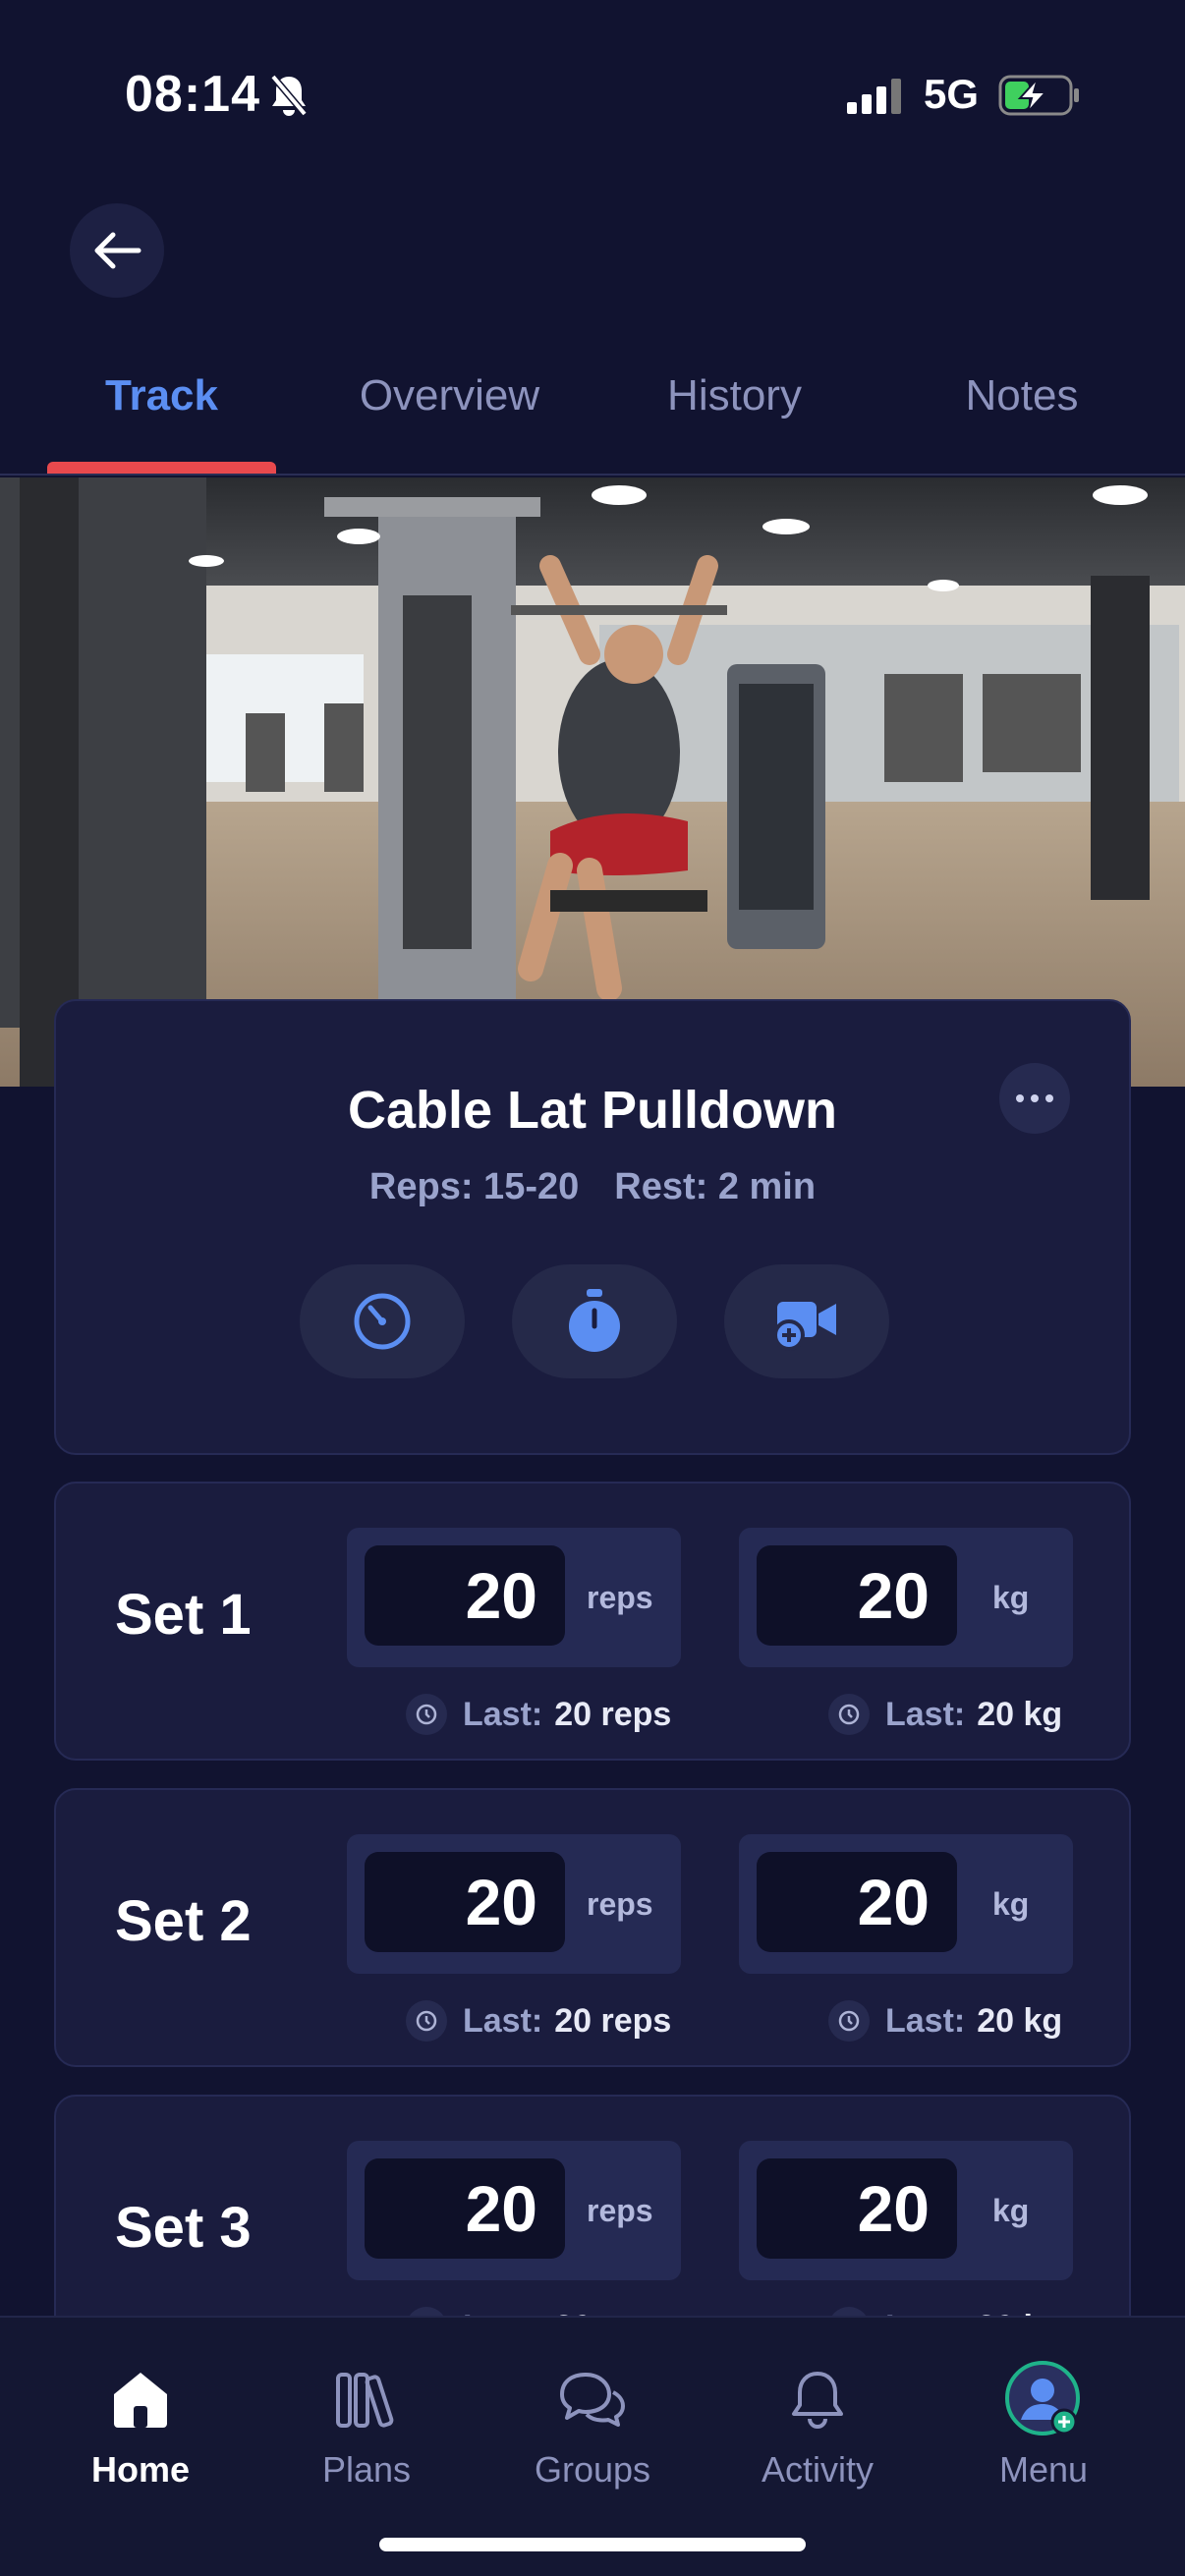 The image size is (1185, 2576). What do you see at coordinates (592, 98) in the screenshot?
I see `status-bar: 08:14 5G` at bounding box center [592, 98].